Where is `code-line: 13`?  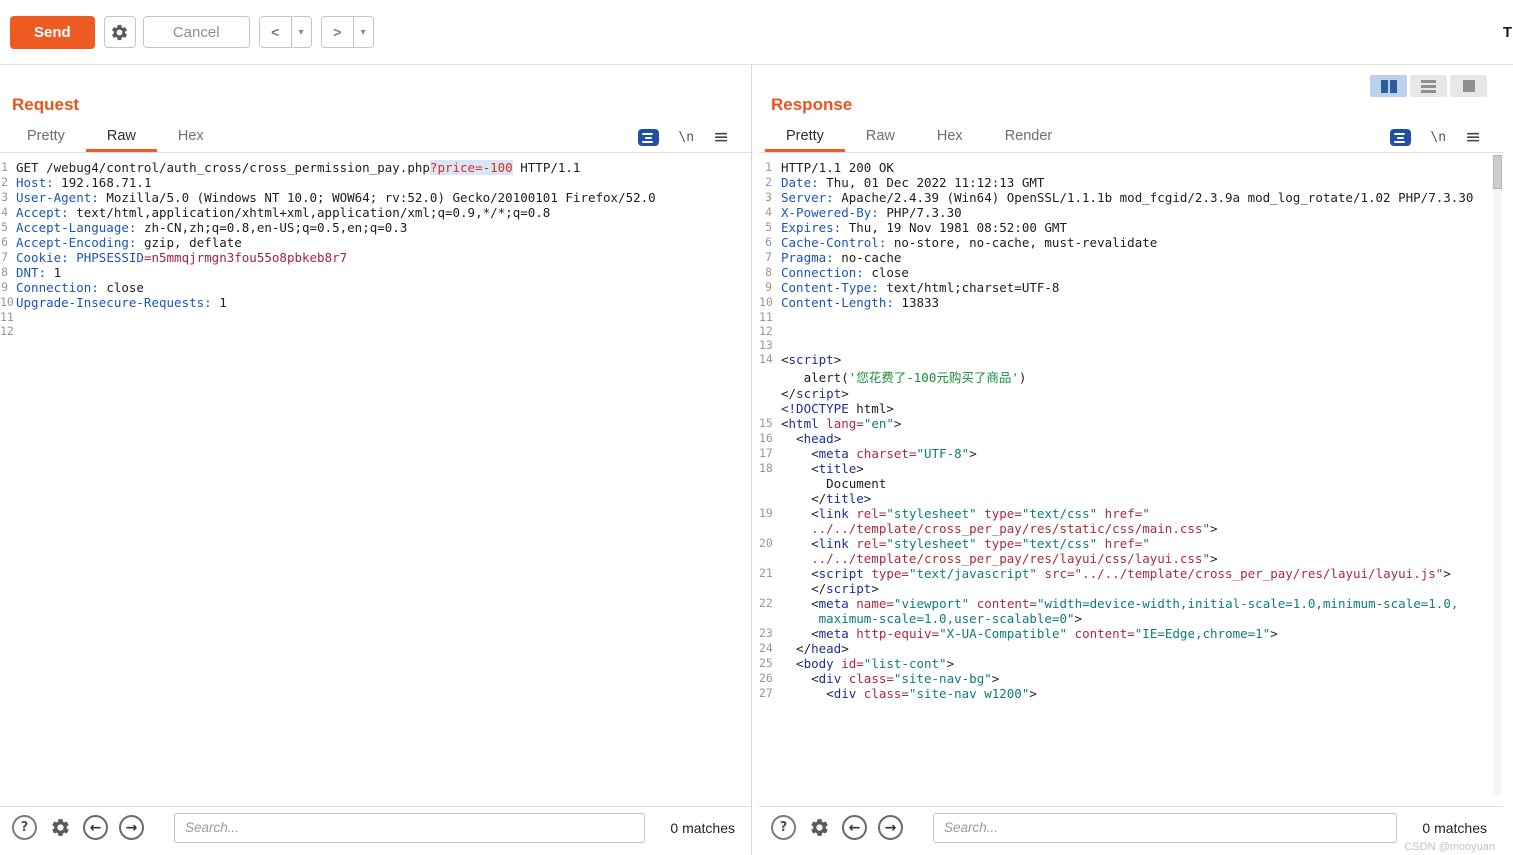 code-line: 13 is located at coordinates (766, 345).